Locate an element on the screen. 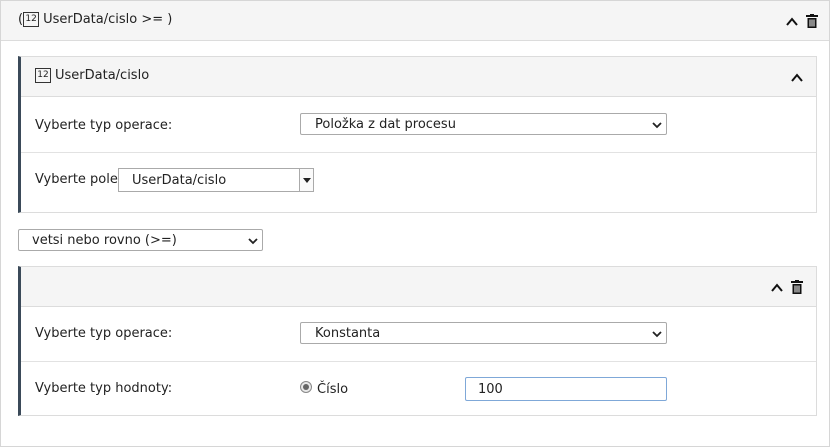  operation-type-value: Položka z dat procesu is located at coordinates (385, 124).